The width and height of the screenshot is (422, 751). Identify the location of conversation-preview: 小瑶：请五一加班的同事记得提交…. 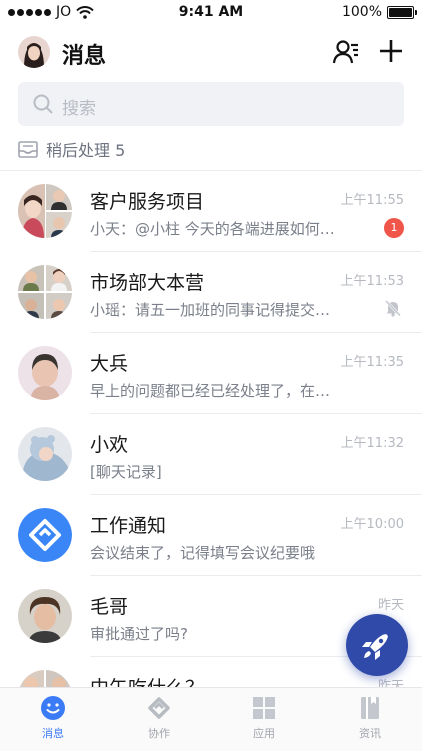
(210, 310).